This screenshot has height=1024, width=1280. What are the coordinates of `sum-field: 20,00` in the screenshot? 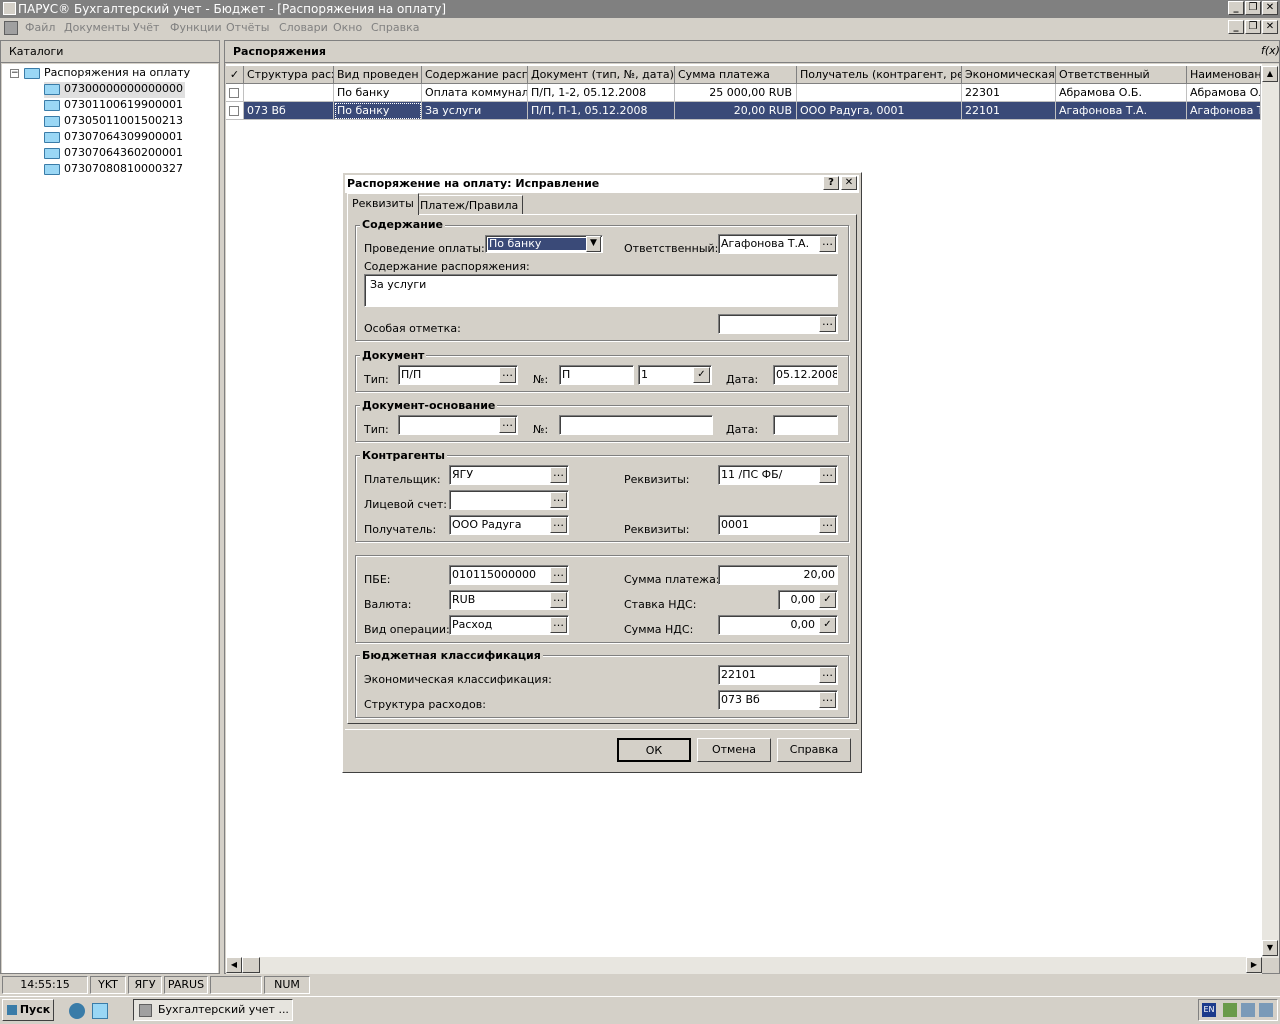 It's located at (778, 575).